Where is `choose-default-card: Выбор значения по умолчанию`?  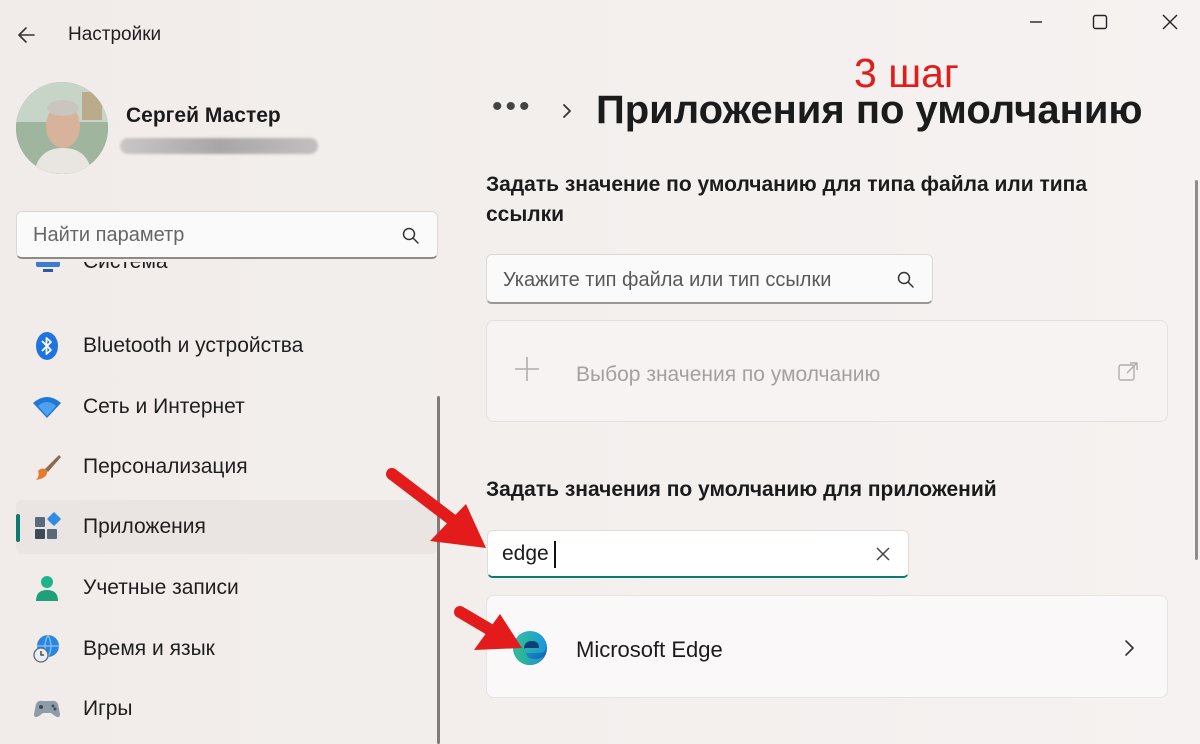 choose-default-card: Выбор значения по умолчанию is located at coordinates (827, 371).